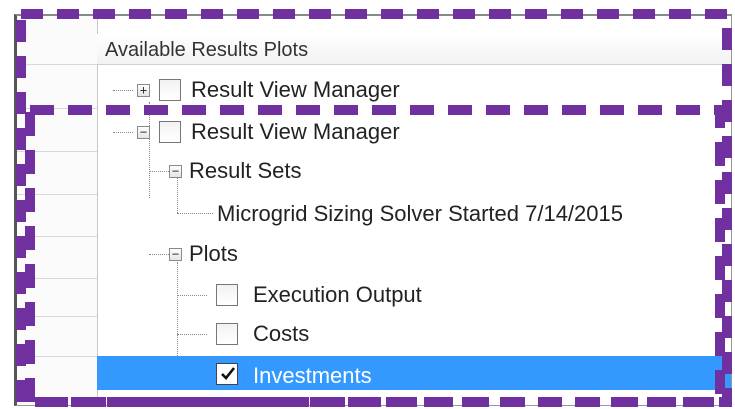 The width and height of the screenshot is (735, 409). Describe the element at coordinates (143, 90) in the screenshot. I see `expand-icon: +` at that location.